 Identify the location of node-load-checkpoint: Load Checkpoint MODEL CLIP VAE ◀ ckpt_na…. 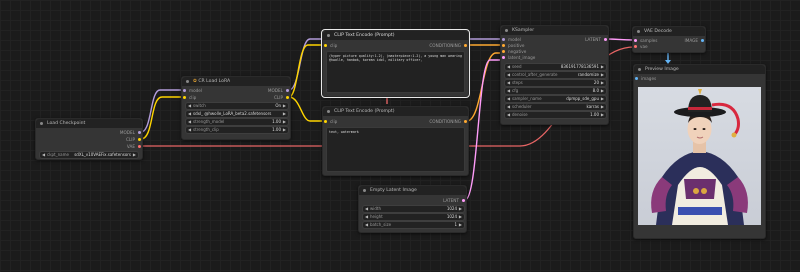
(89, 139).